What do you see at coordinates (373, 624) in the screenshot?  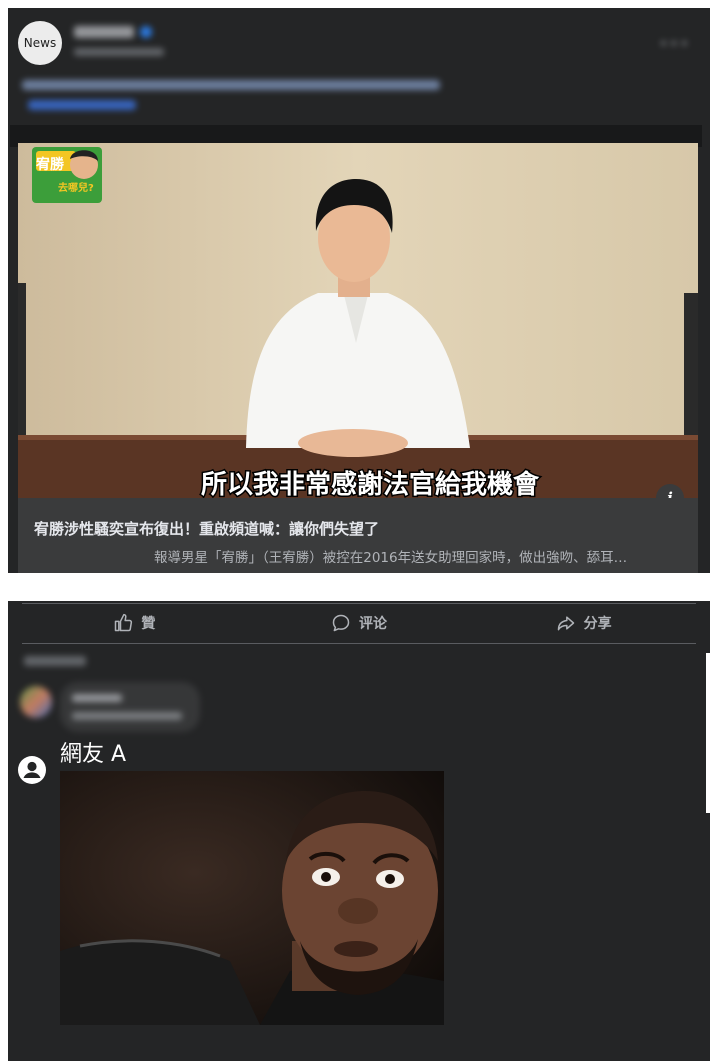 I see `comment-label: 评论` at bounding box center [373, 624].